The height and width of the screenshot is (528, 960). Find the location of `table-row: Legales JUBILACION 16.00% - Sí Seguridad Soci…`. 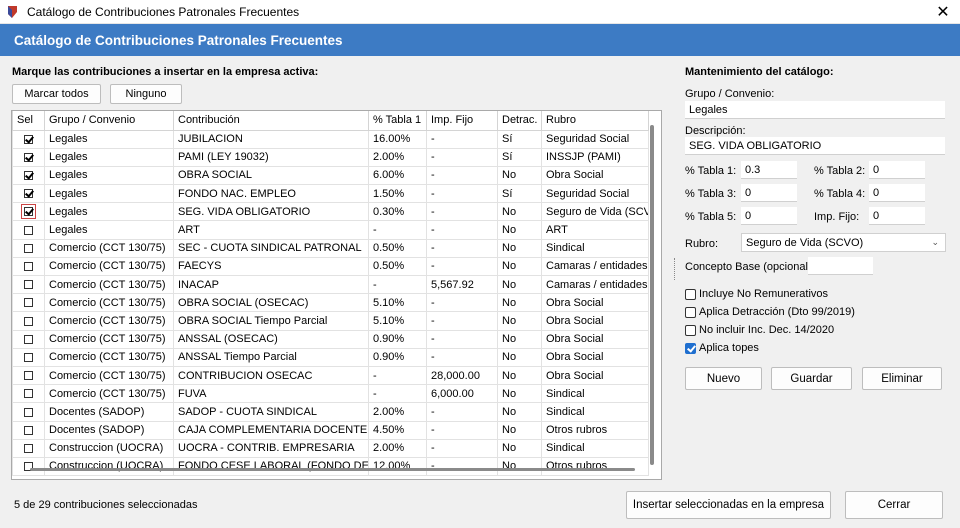

table-row: Legales JUBILACION 16.00% - Sí Seguridad Soci… is located at coordinates (330, 139).